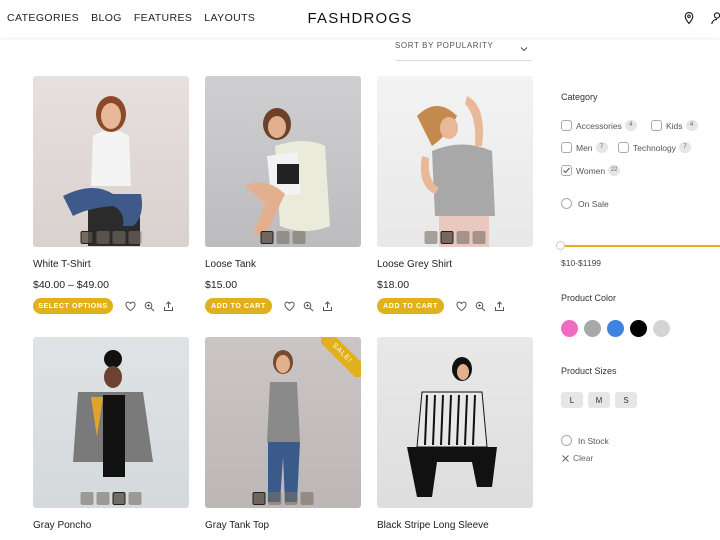 The height and width of the screenshot is (540, 720). Describe the element at coordinates (589, 371) in the screenshot. I see `size-title: Product Sizes` at that location.